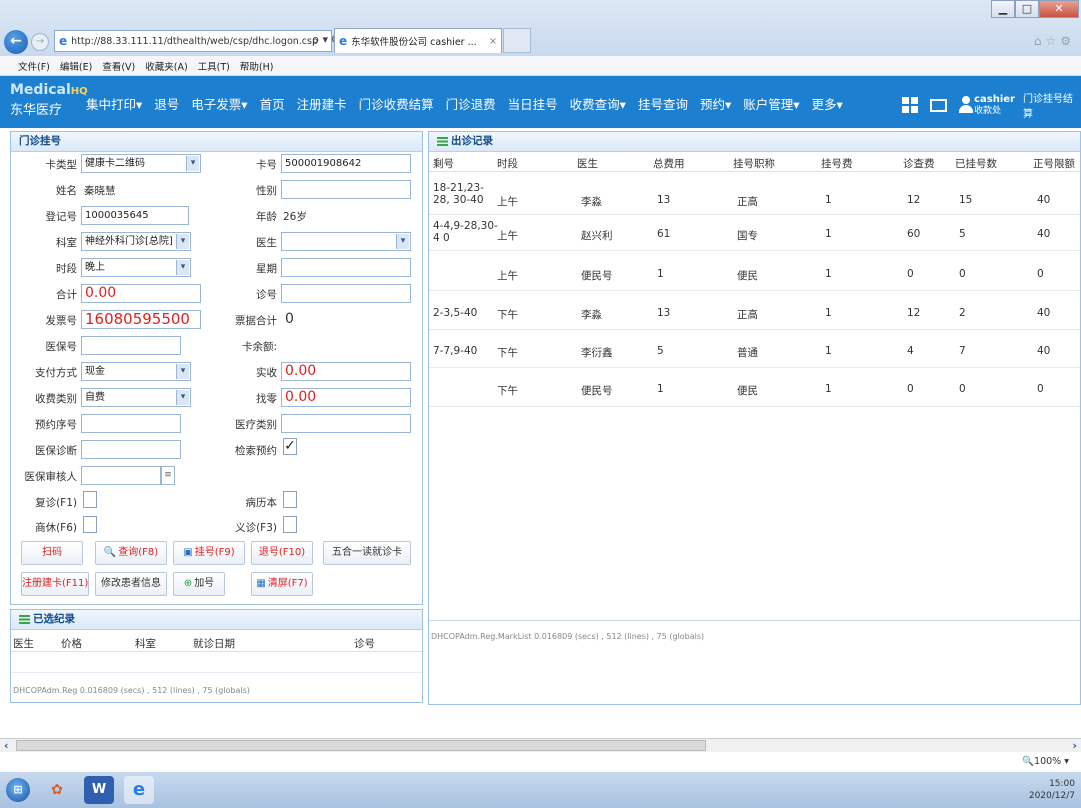  I want to click on register-button: ▣ 挂号(F9), so click(209, 553).